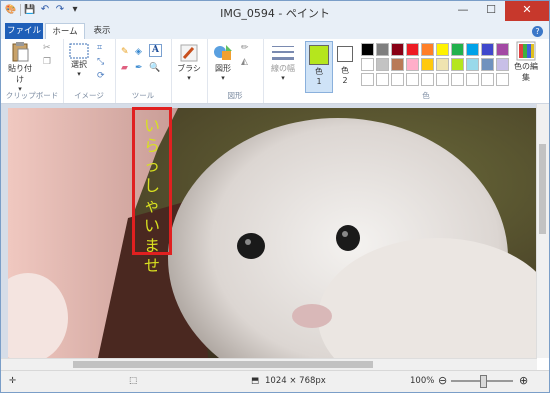 Image resolution: width=550 pixels, height=393 pixels. I want to click on window-controls: — ☐ ✕, so click(499, 11).